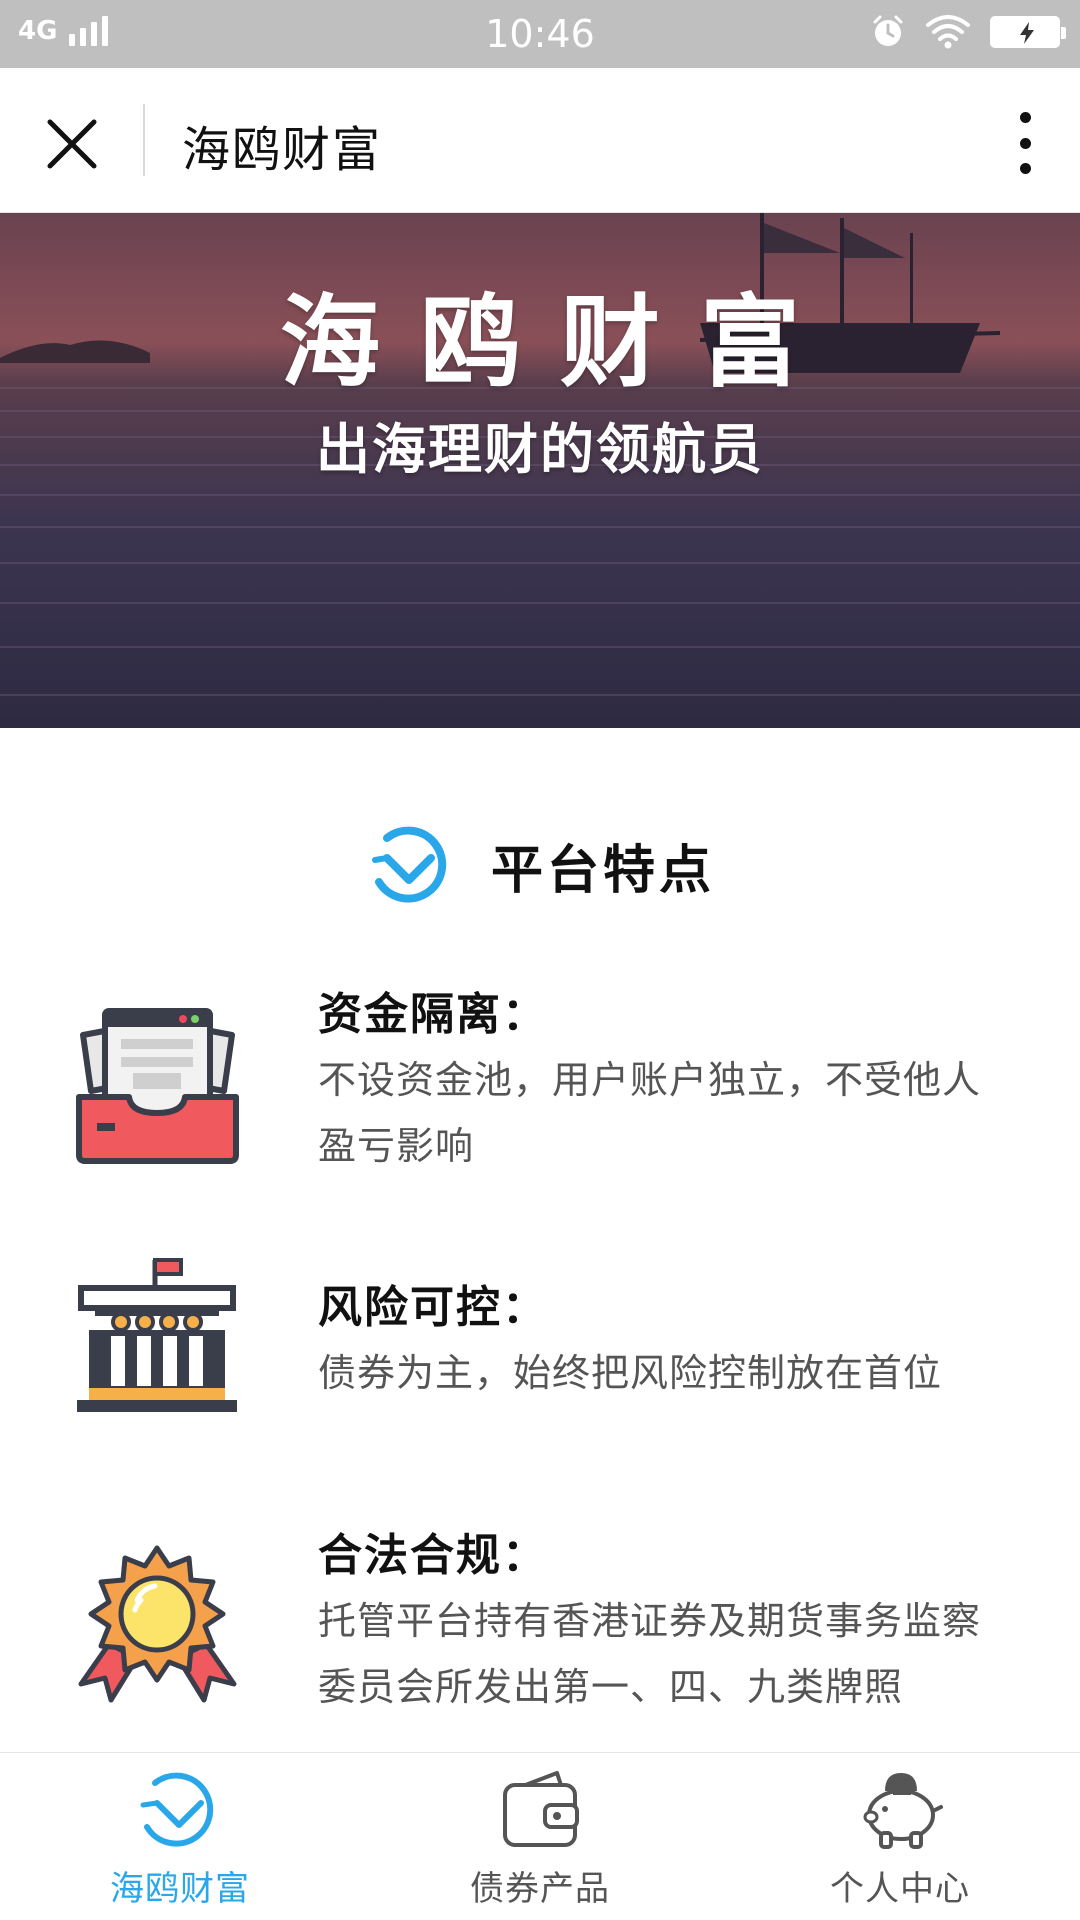 The height and width of the screenshot is (1920, 1080). What do you see at coordinates (602, 870) in the screenshot?
I see `section-title: 平台特点` at bounding box center [602, 870].